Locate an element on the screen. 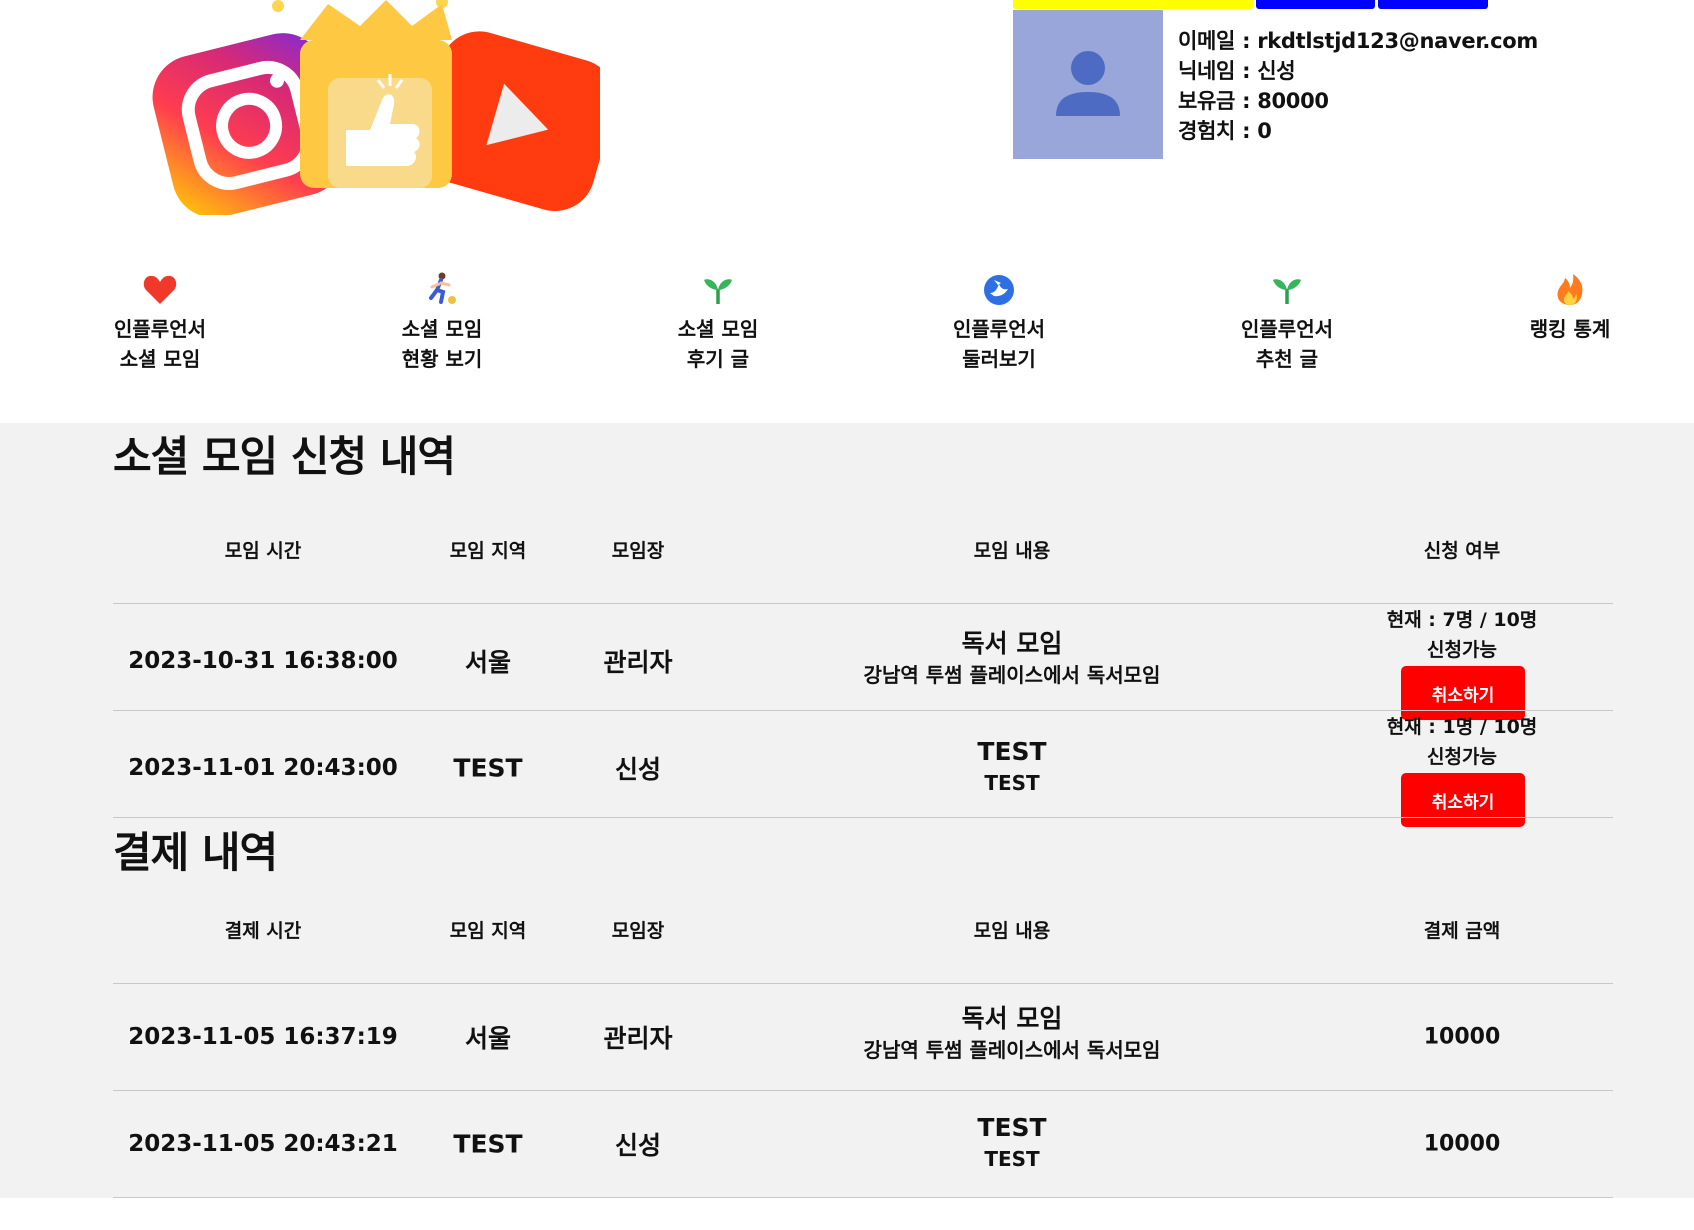  nav-label: 소셜 모임 후기 글 is located at coordinates (718, 344).